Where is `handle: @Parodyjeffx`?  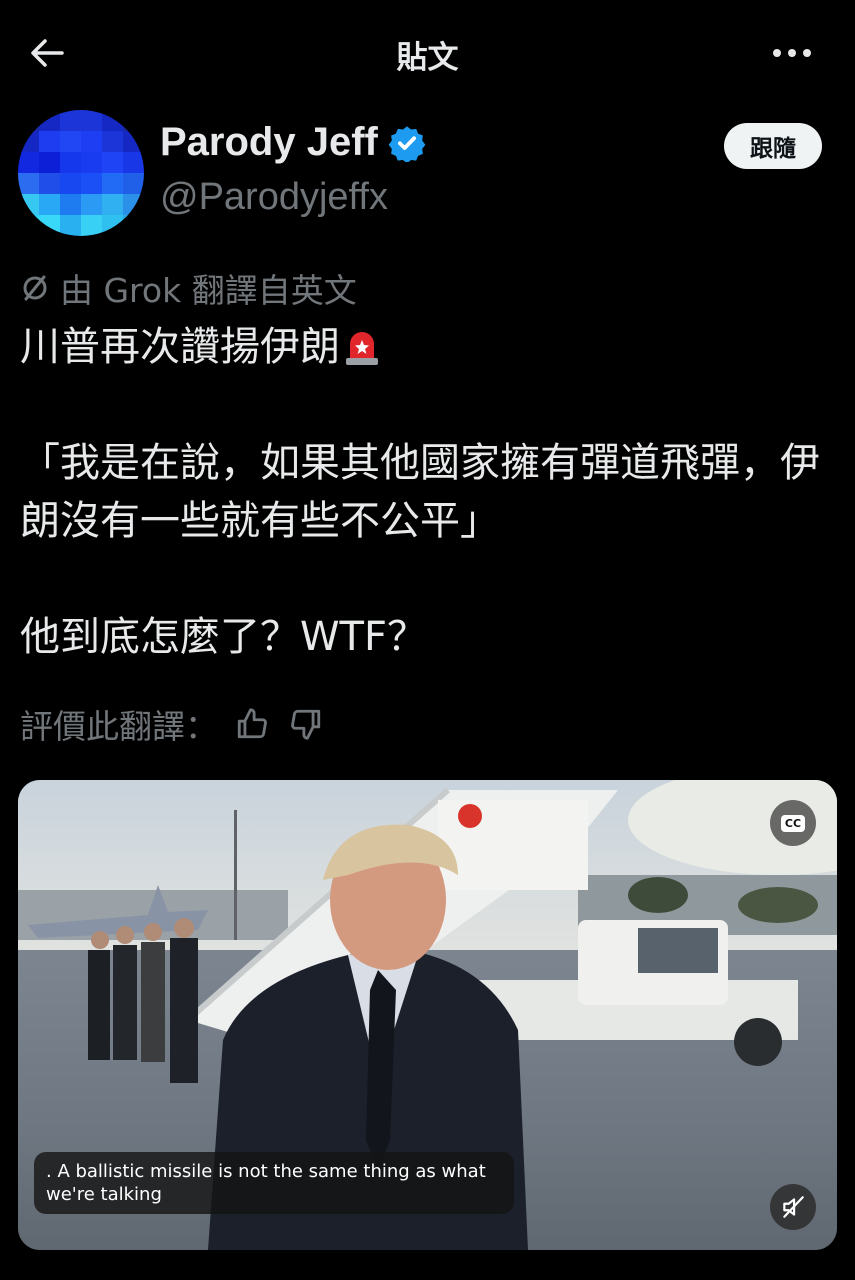
handle: @Parodyjeffx is located at coordinates (274, 197).